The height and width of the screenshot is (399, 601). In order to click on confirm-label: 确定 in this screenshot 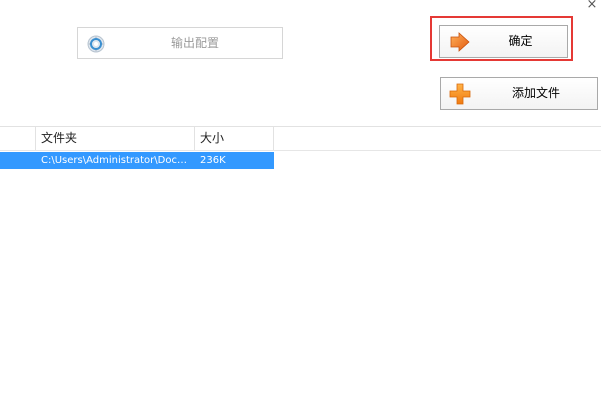, I will do `click(520, 41)`.